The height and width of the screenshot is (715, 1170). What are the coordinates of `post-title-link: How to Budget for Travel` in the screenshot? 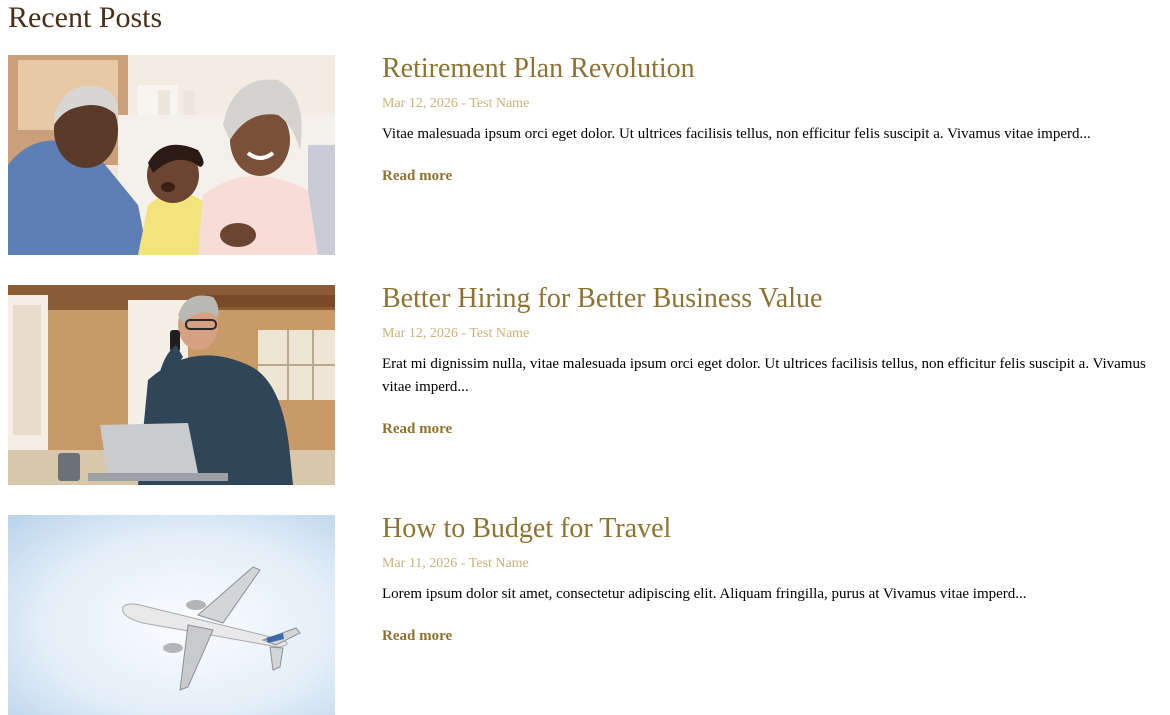 It's located at (526, 529).